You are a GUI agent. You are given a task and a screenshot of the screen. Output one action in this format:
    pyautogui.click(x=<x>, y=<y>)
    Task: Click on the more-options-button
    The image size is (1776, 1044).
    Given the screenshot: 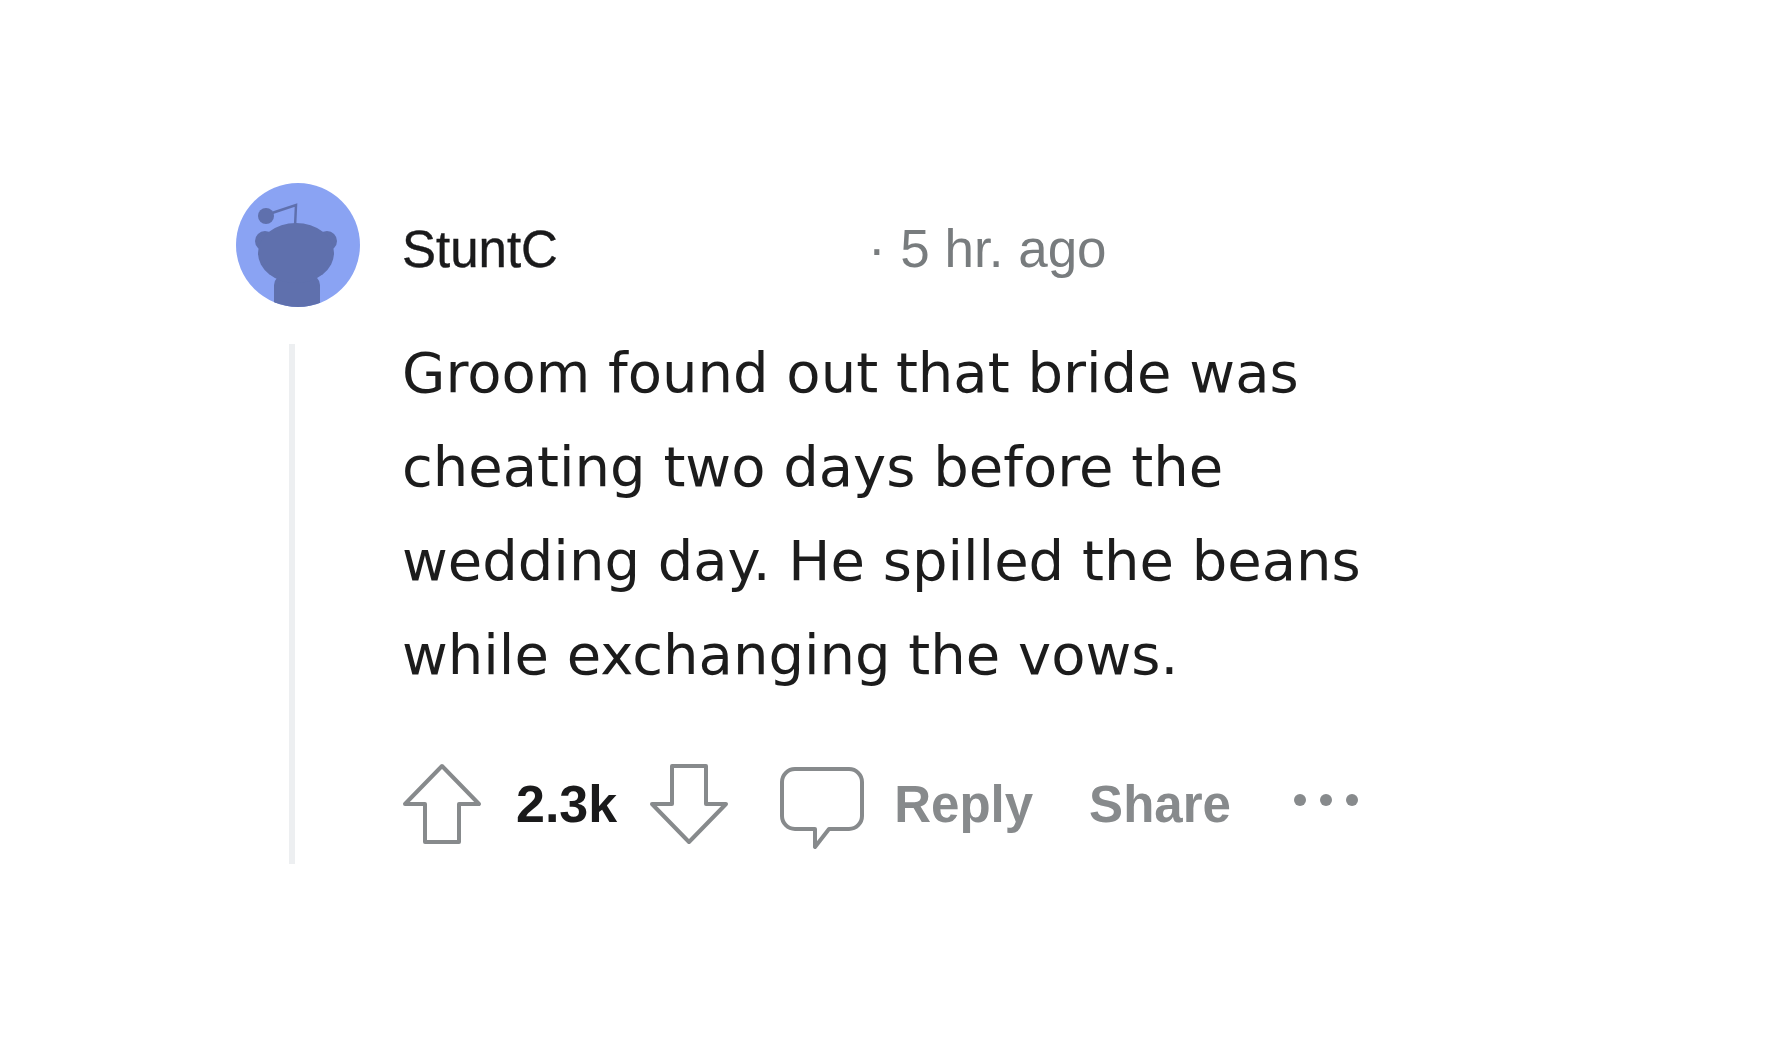 What is the action you would take?
    pyautogui.click(x=1325, y=800)
    